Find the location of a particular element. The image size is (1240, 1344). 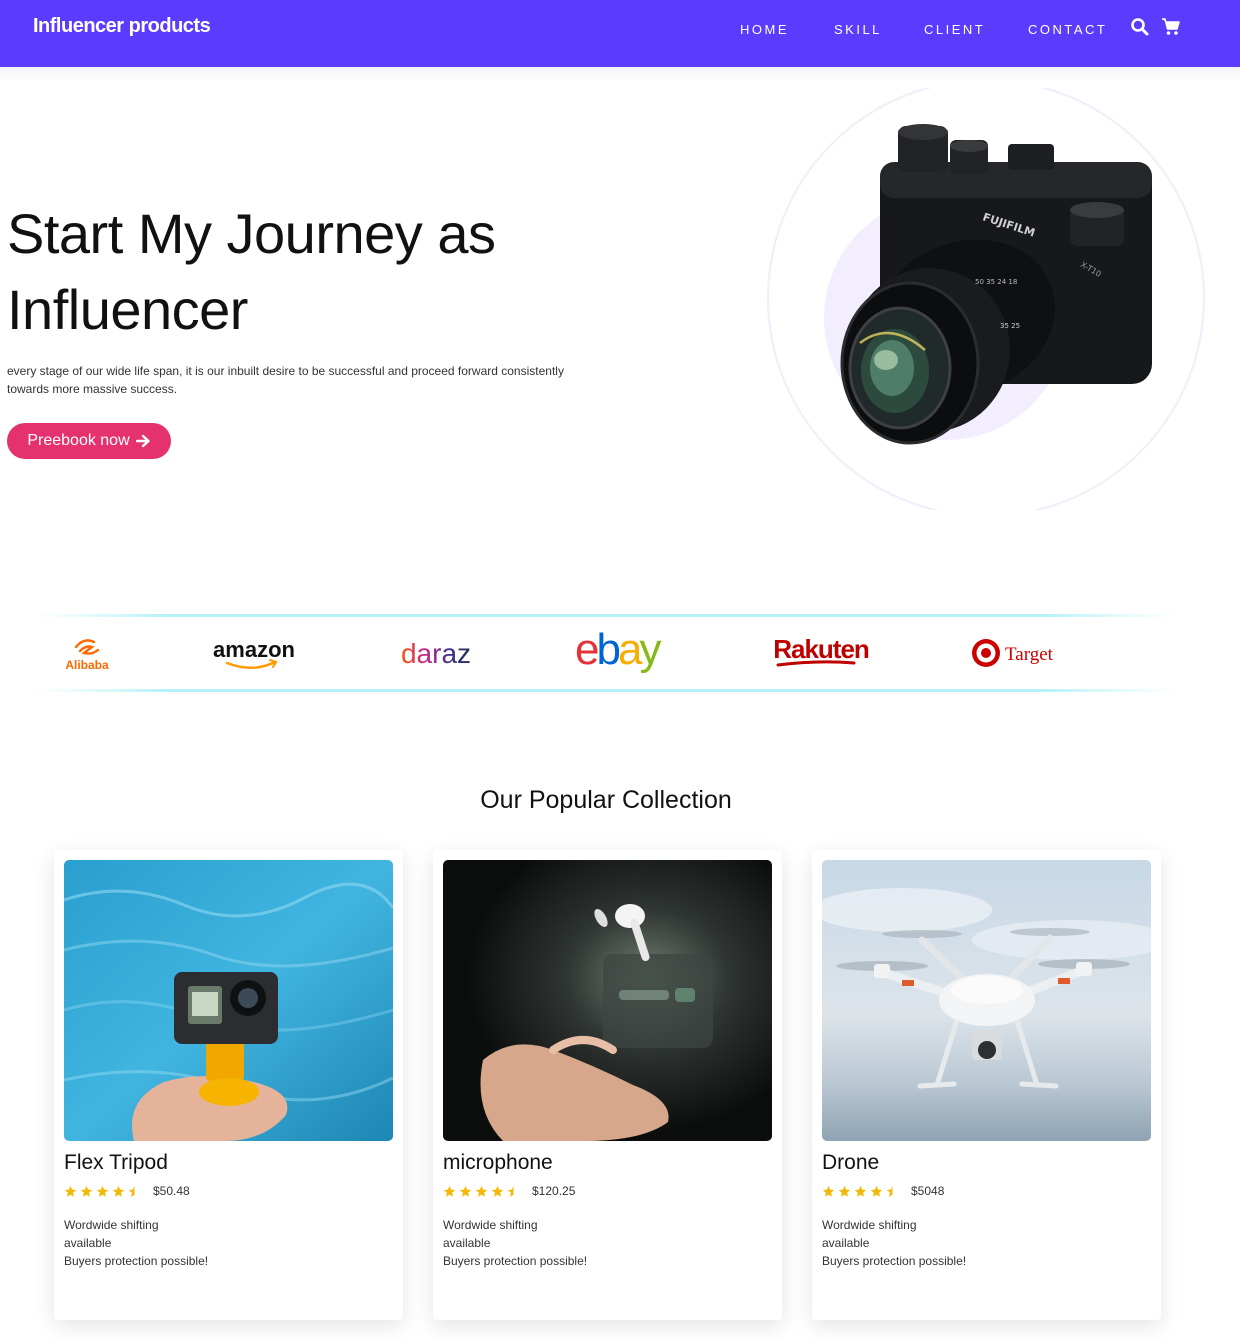

preebook-now-label: Preebook now is located at coordinates (78, 440).